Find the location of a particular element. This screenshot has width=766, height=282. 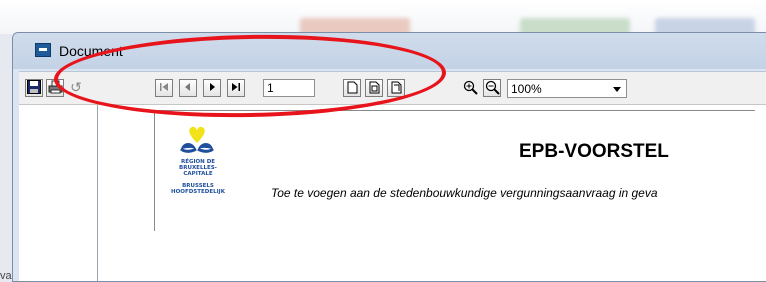

printer-icon is located at coordinates (55, 88).